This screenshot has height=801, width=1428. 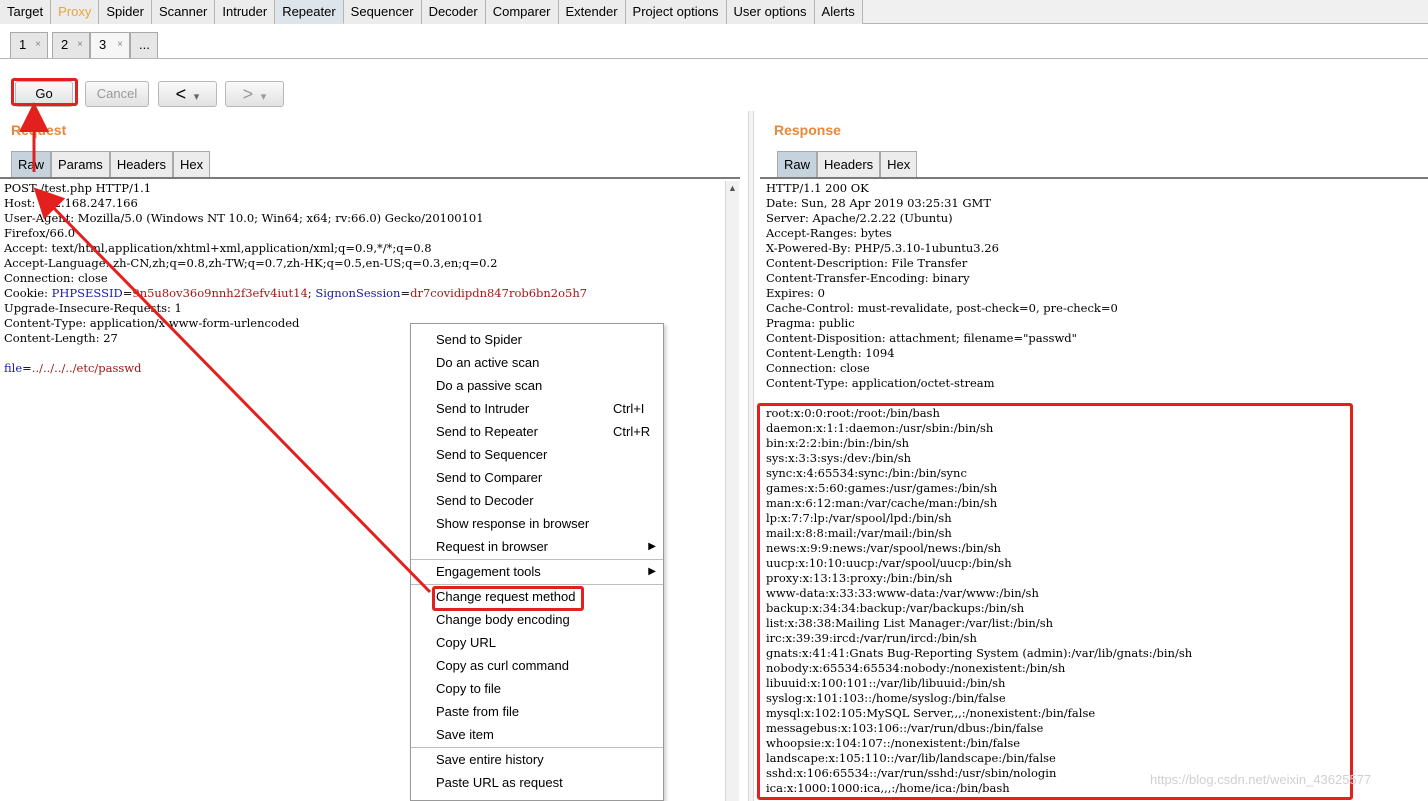 I want to click on menu-item-copy-to-file: Copy to file, so click(x=537, y=688).